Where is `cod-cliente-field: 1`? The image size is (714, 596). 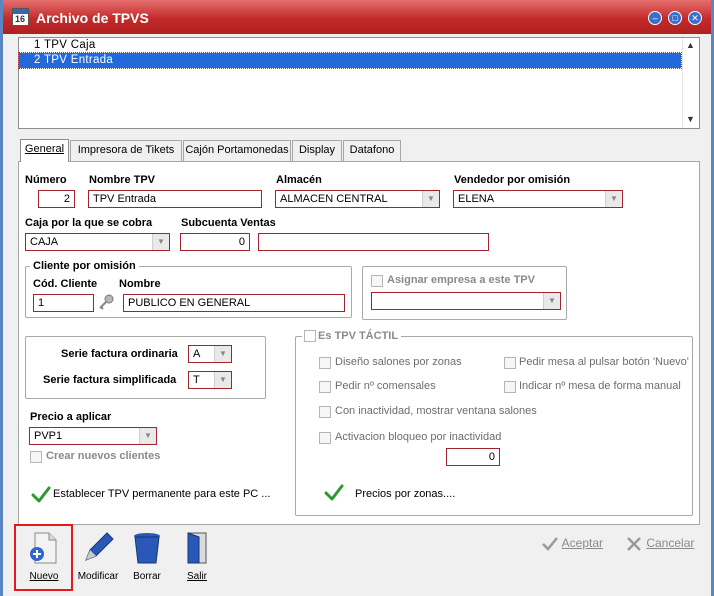
cod-cliente-field: 1 is located at coordinates (63, 303).